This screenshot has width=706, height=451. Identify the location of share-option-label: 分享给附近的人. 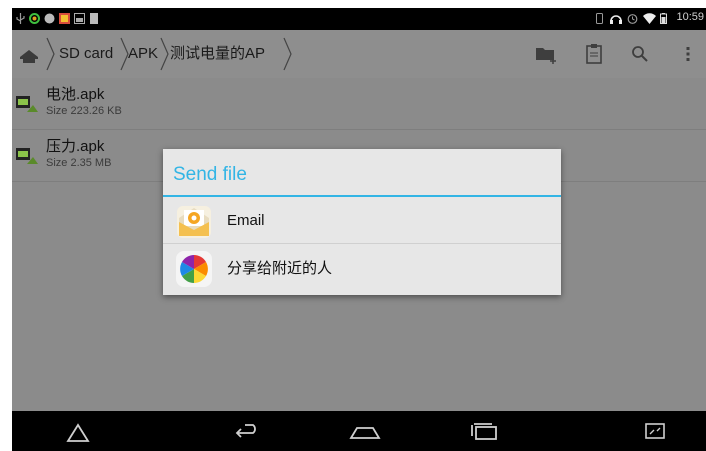
(280, 268).